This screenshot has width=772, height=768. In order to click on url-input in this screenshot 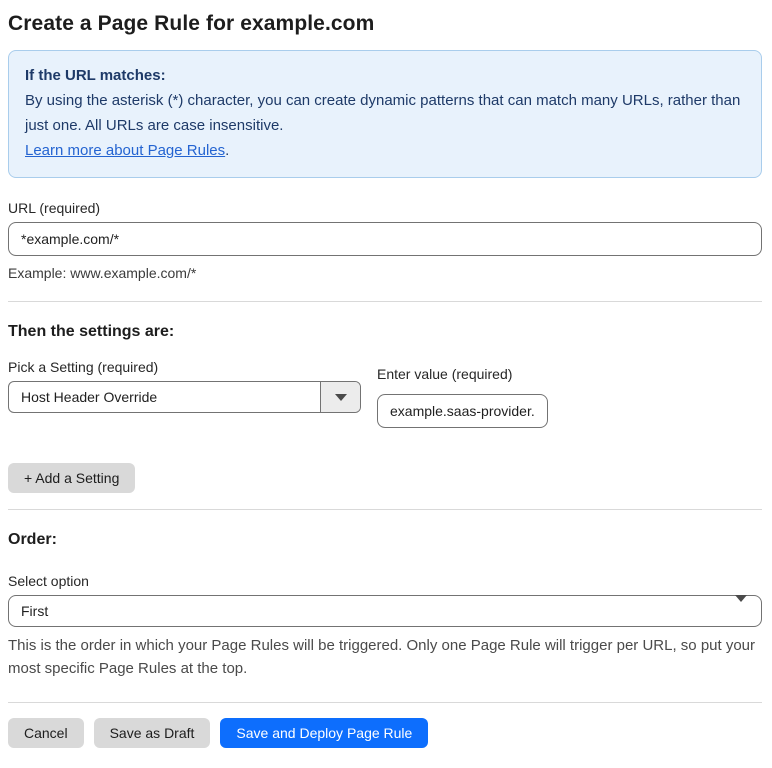, I will do `click(385, 239)`.